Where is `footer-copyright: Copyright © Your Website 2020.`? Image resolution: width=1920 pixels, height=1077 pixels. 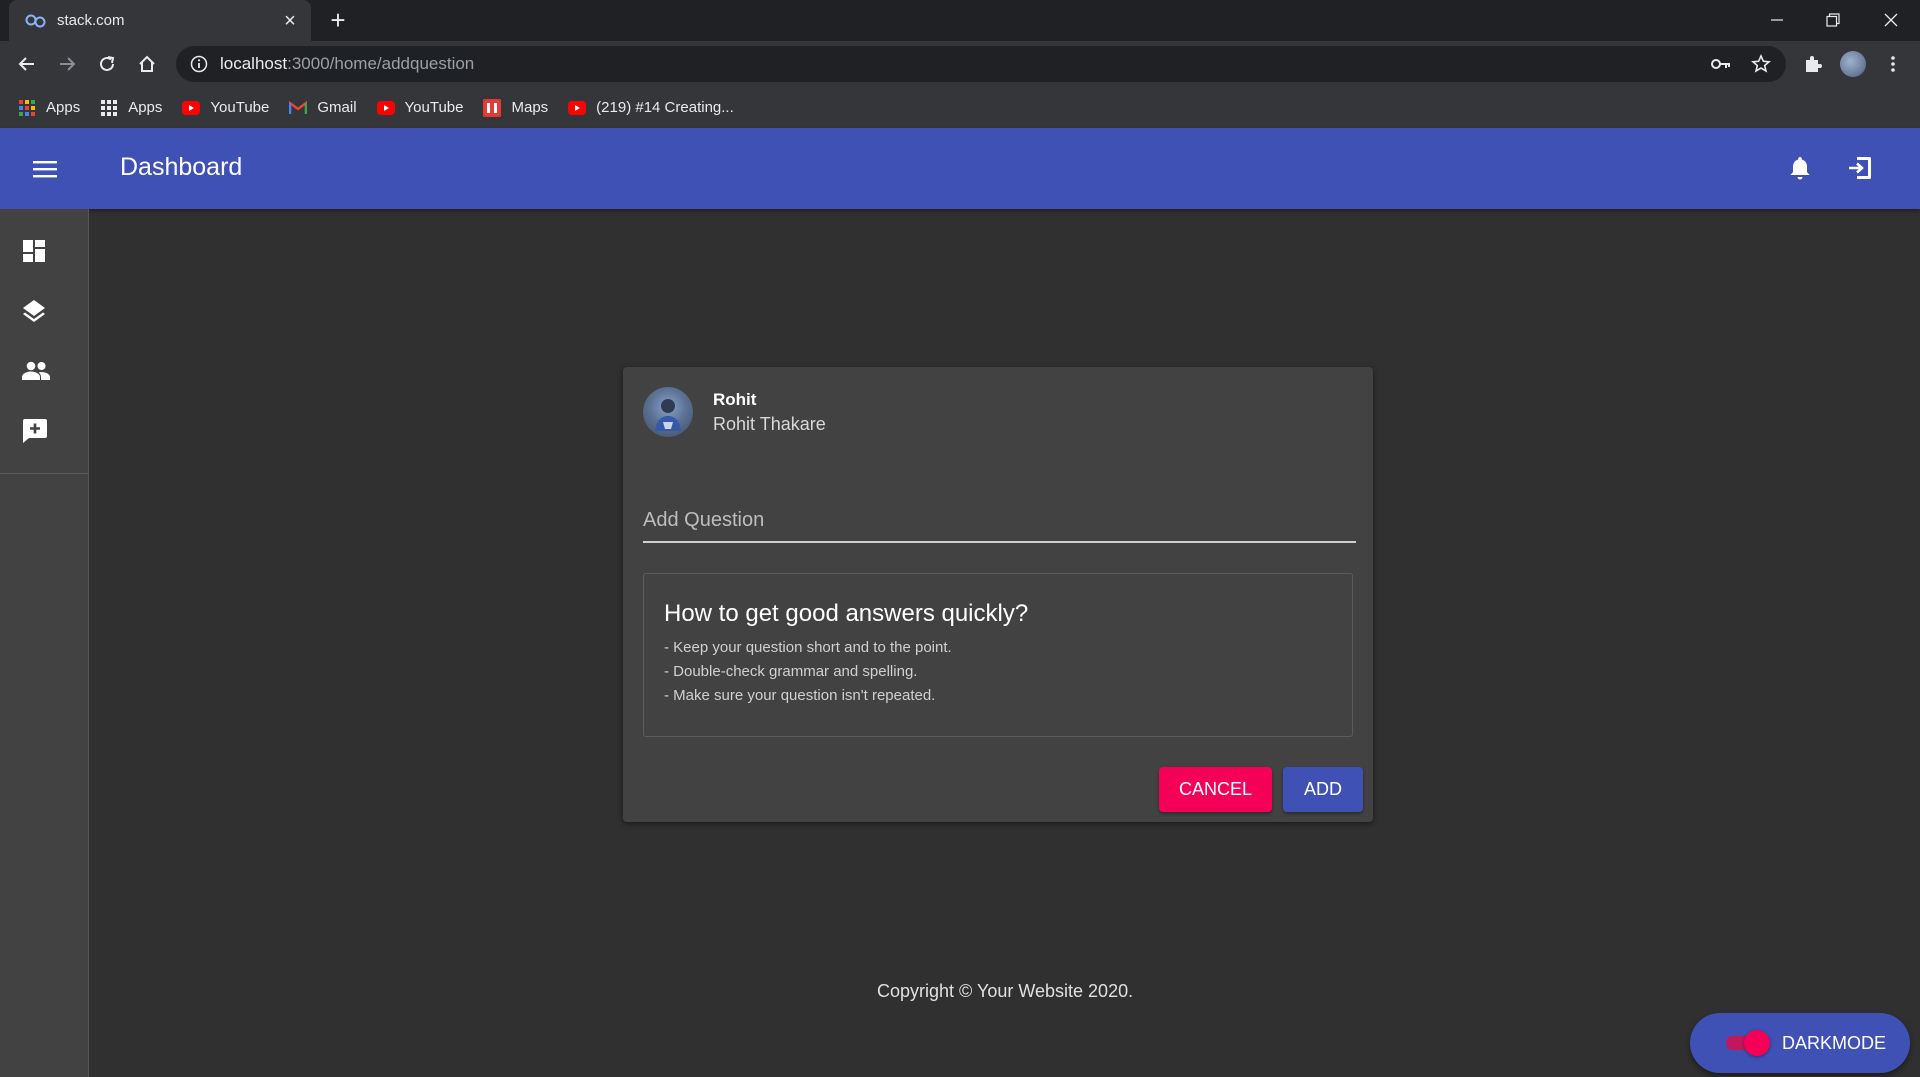 footer-copyright: Copyright © Your Website 2020. is located at coordinates (1005, 991).